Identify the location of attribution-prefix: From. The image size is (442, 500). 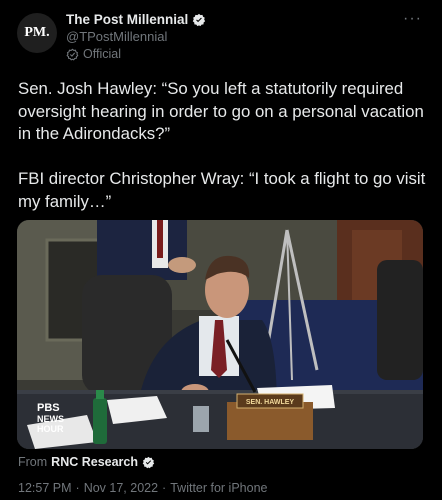
(33, 462).